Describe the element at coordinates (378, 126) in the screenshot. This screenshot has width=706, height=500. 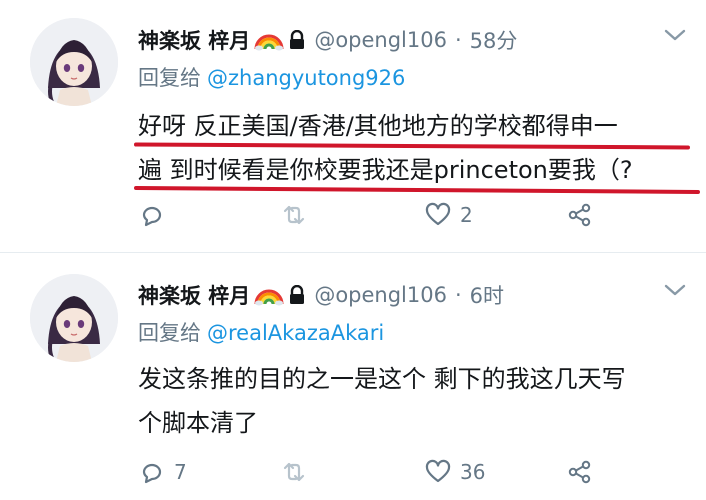
I see `tweet-text-line: 好呀 反正美国/香港/其他地方的学校都得申一` at that location.